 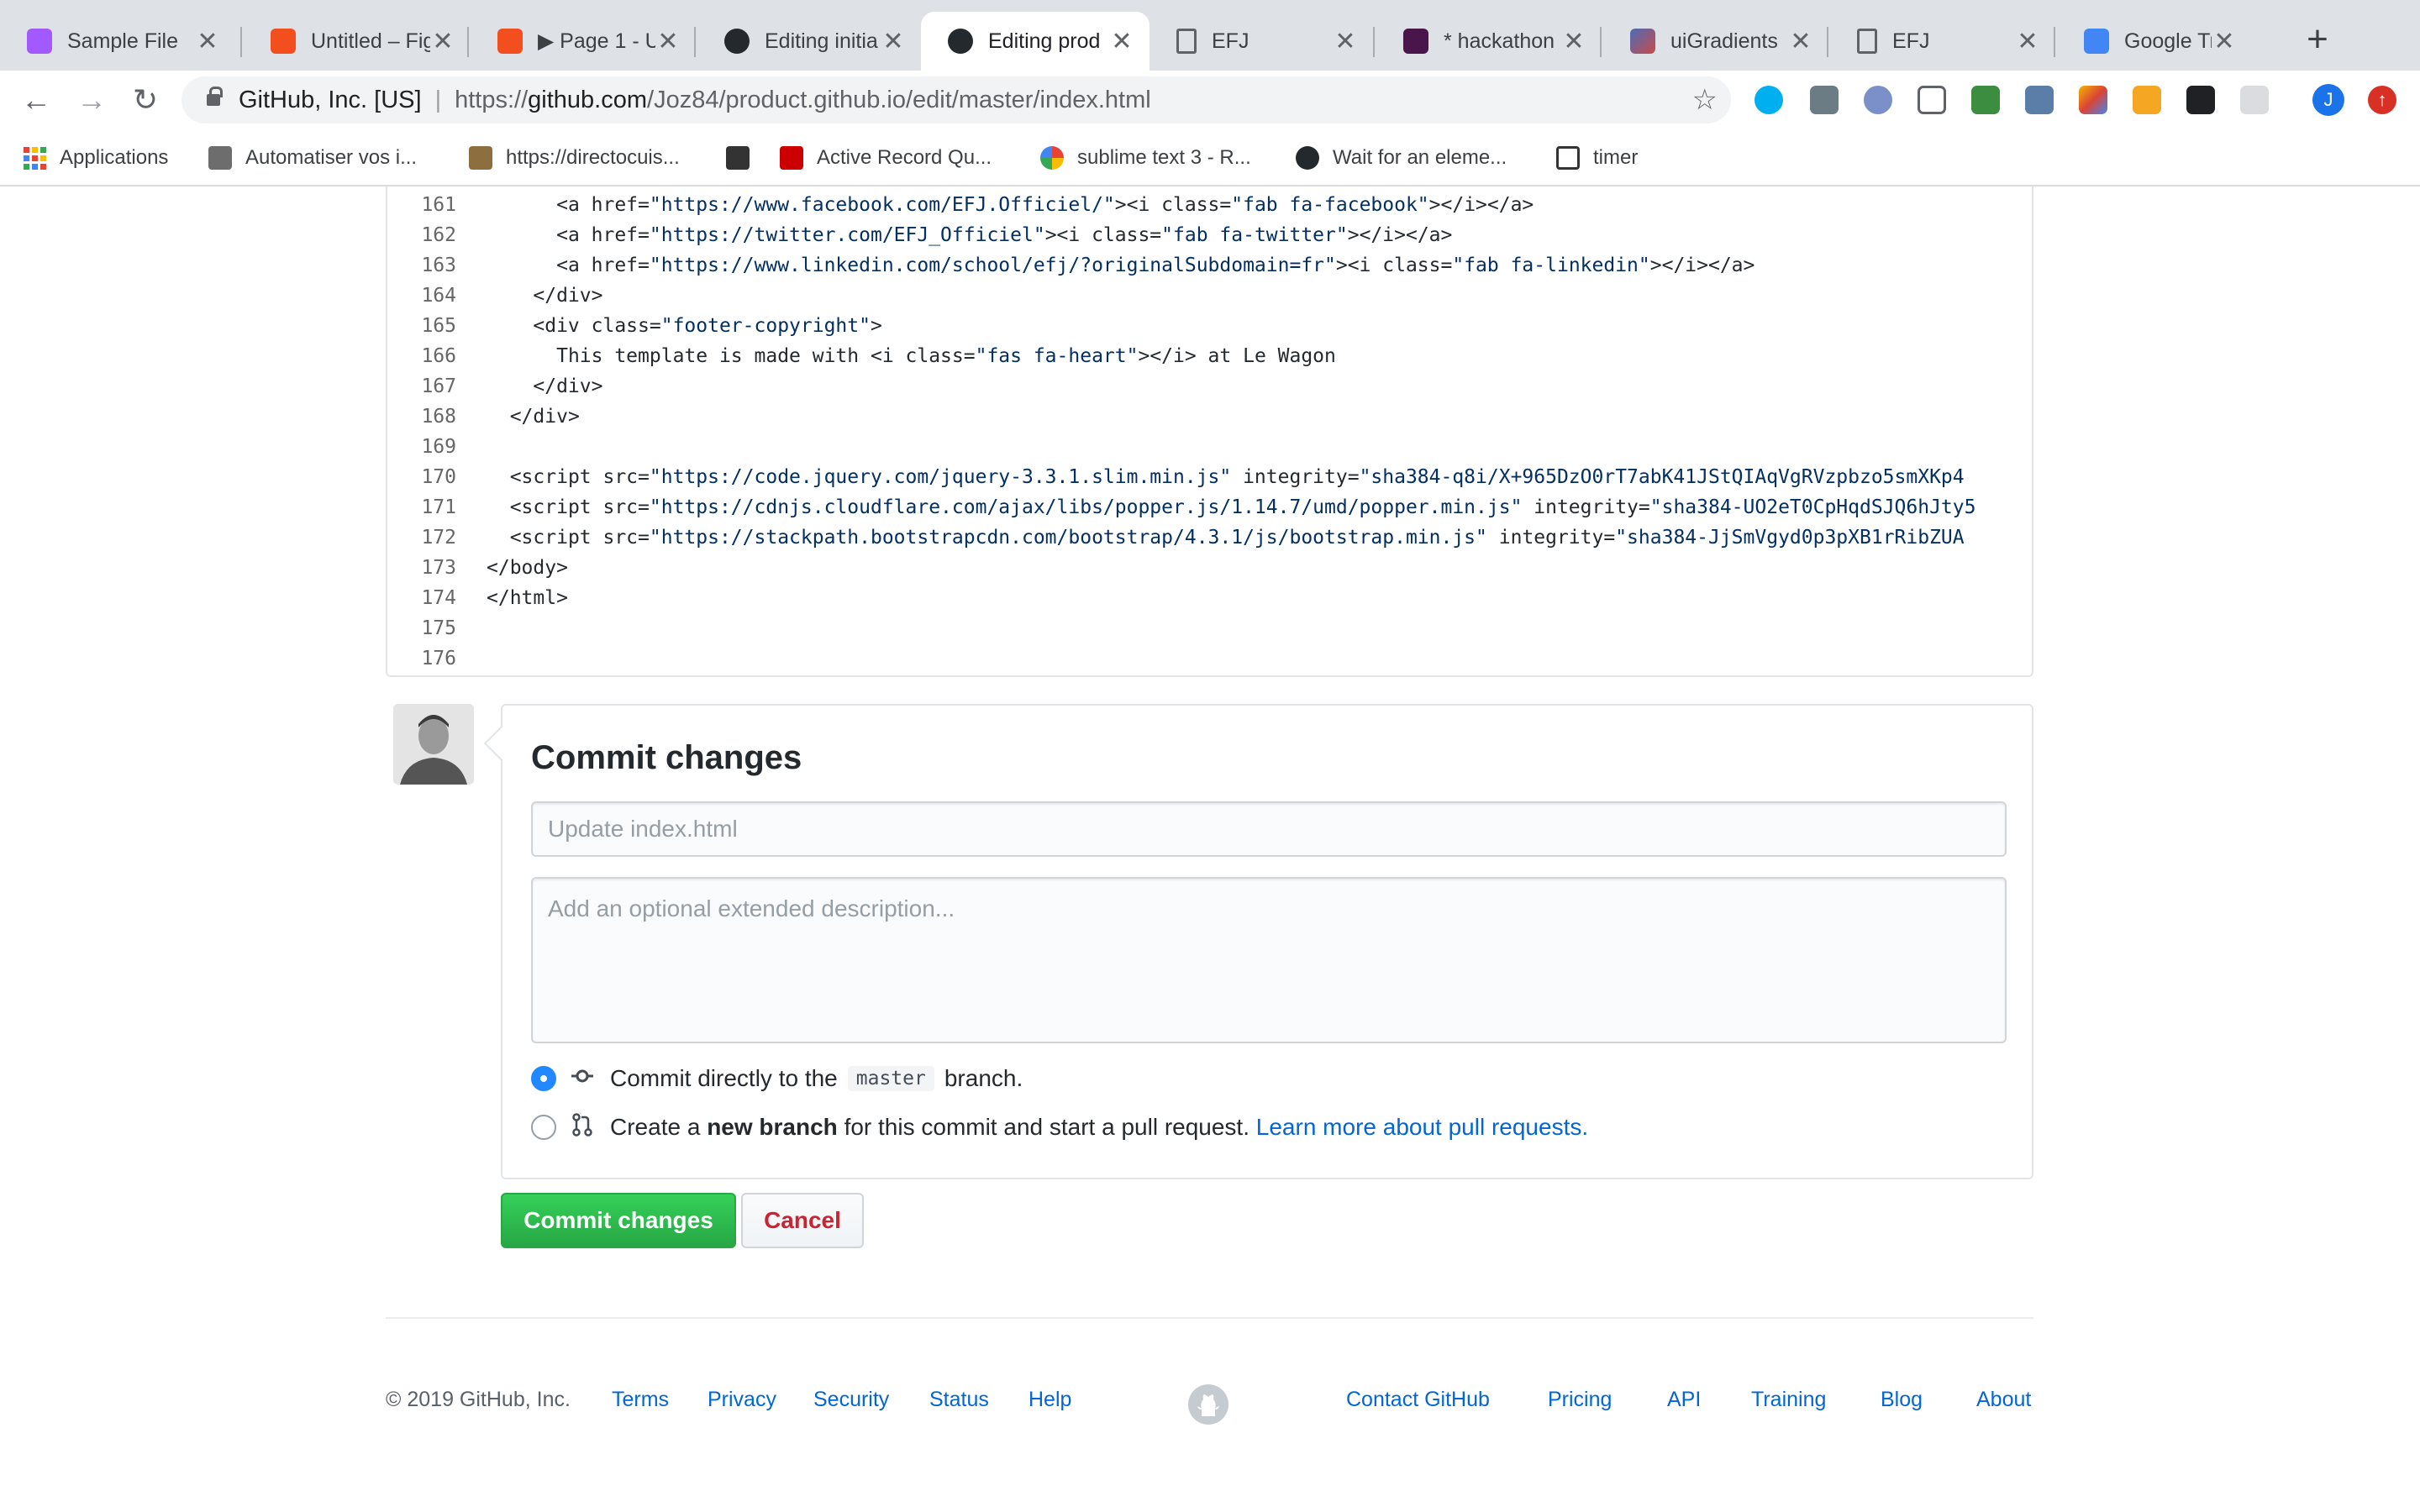 I want to click on code-token: <a href=, so click(x=603, y=235).